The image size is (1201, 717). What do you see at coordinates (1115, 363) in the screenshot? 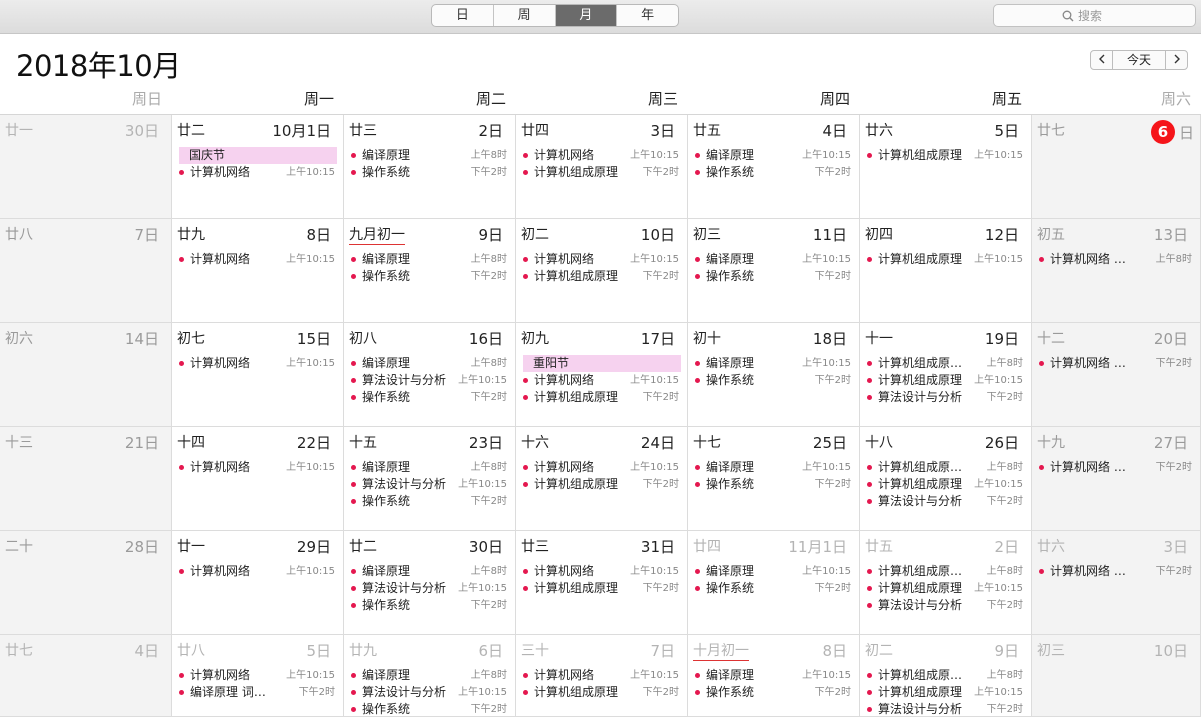
I see `calendar-event: 计算机网络 交… 下午2时` at bounding box center [1115, 363].